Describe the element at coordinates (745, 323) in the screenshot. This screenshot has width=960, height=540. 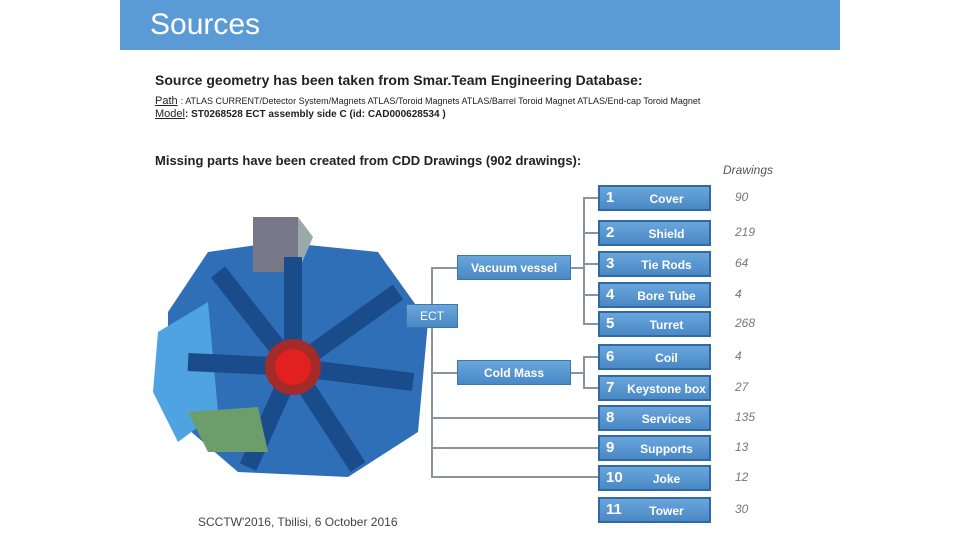
I see `drawings-count: 268` at that location.